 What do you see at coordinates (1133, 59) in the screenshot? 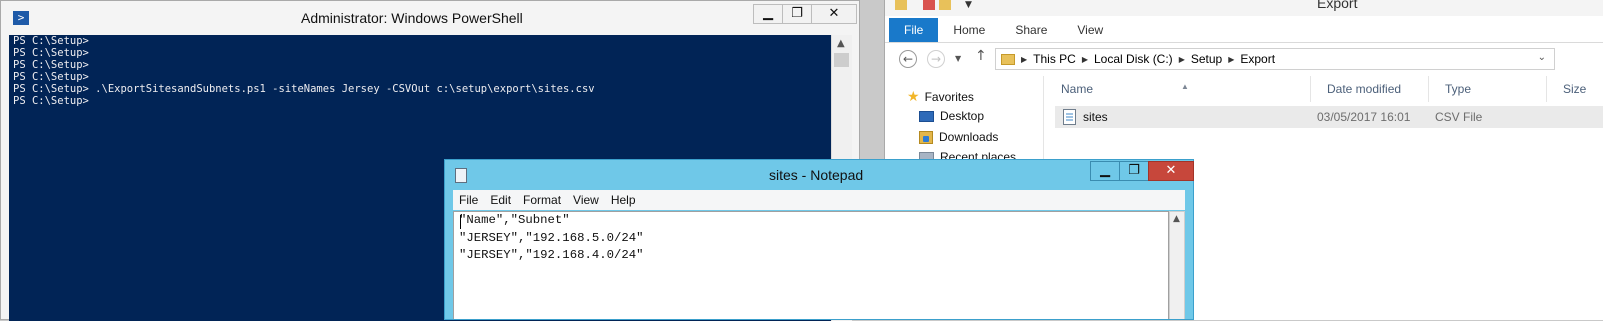
I see `breadcrumb-local-disk: Local Disk (C:)` at bounding box center [1133, 59].